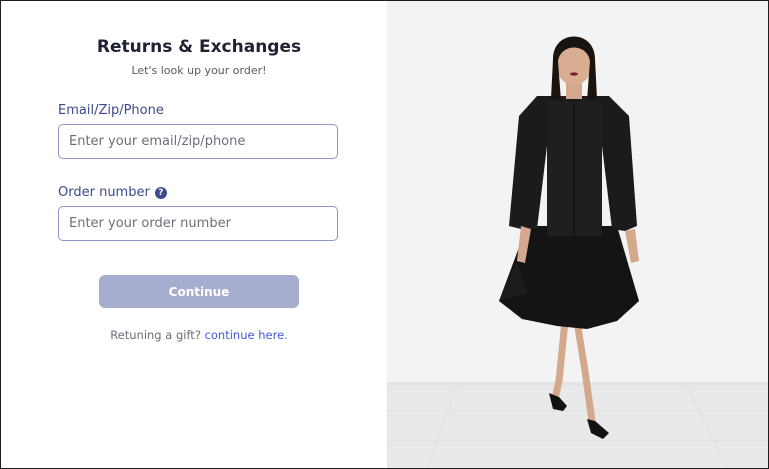  I want to click on email-label-text: Email/Zip/Phone, so click(111, 110).